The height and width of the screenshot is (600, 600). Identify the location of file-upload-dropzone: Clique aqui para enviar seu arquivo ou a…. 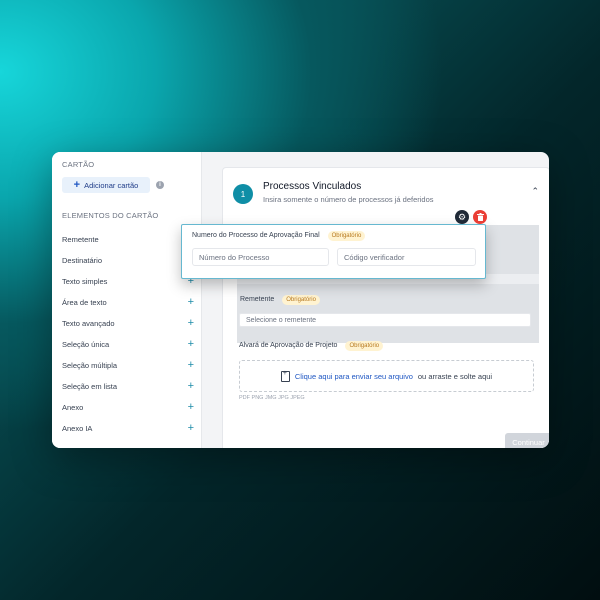
(386, 376).